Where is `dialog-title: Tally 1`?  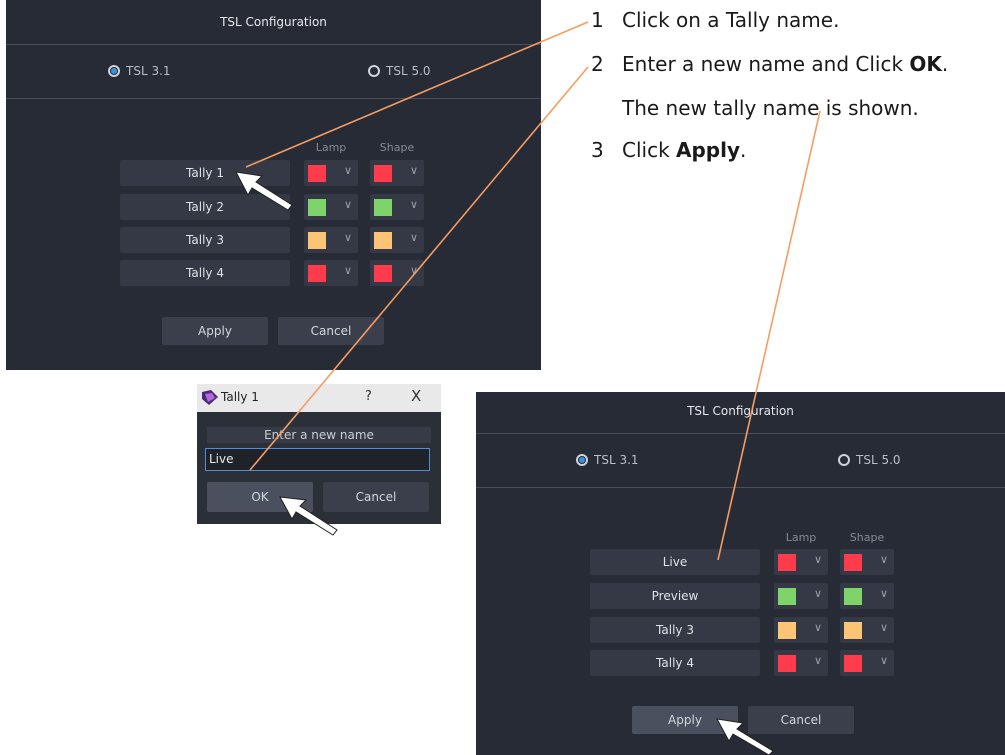 dialog-title: Tally 1 is located at coordinates (240, 397).